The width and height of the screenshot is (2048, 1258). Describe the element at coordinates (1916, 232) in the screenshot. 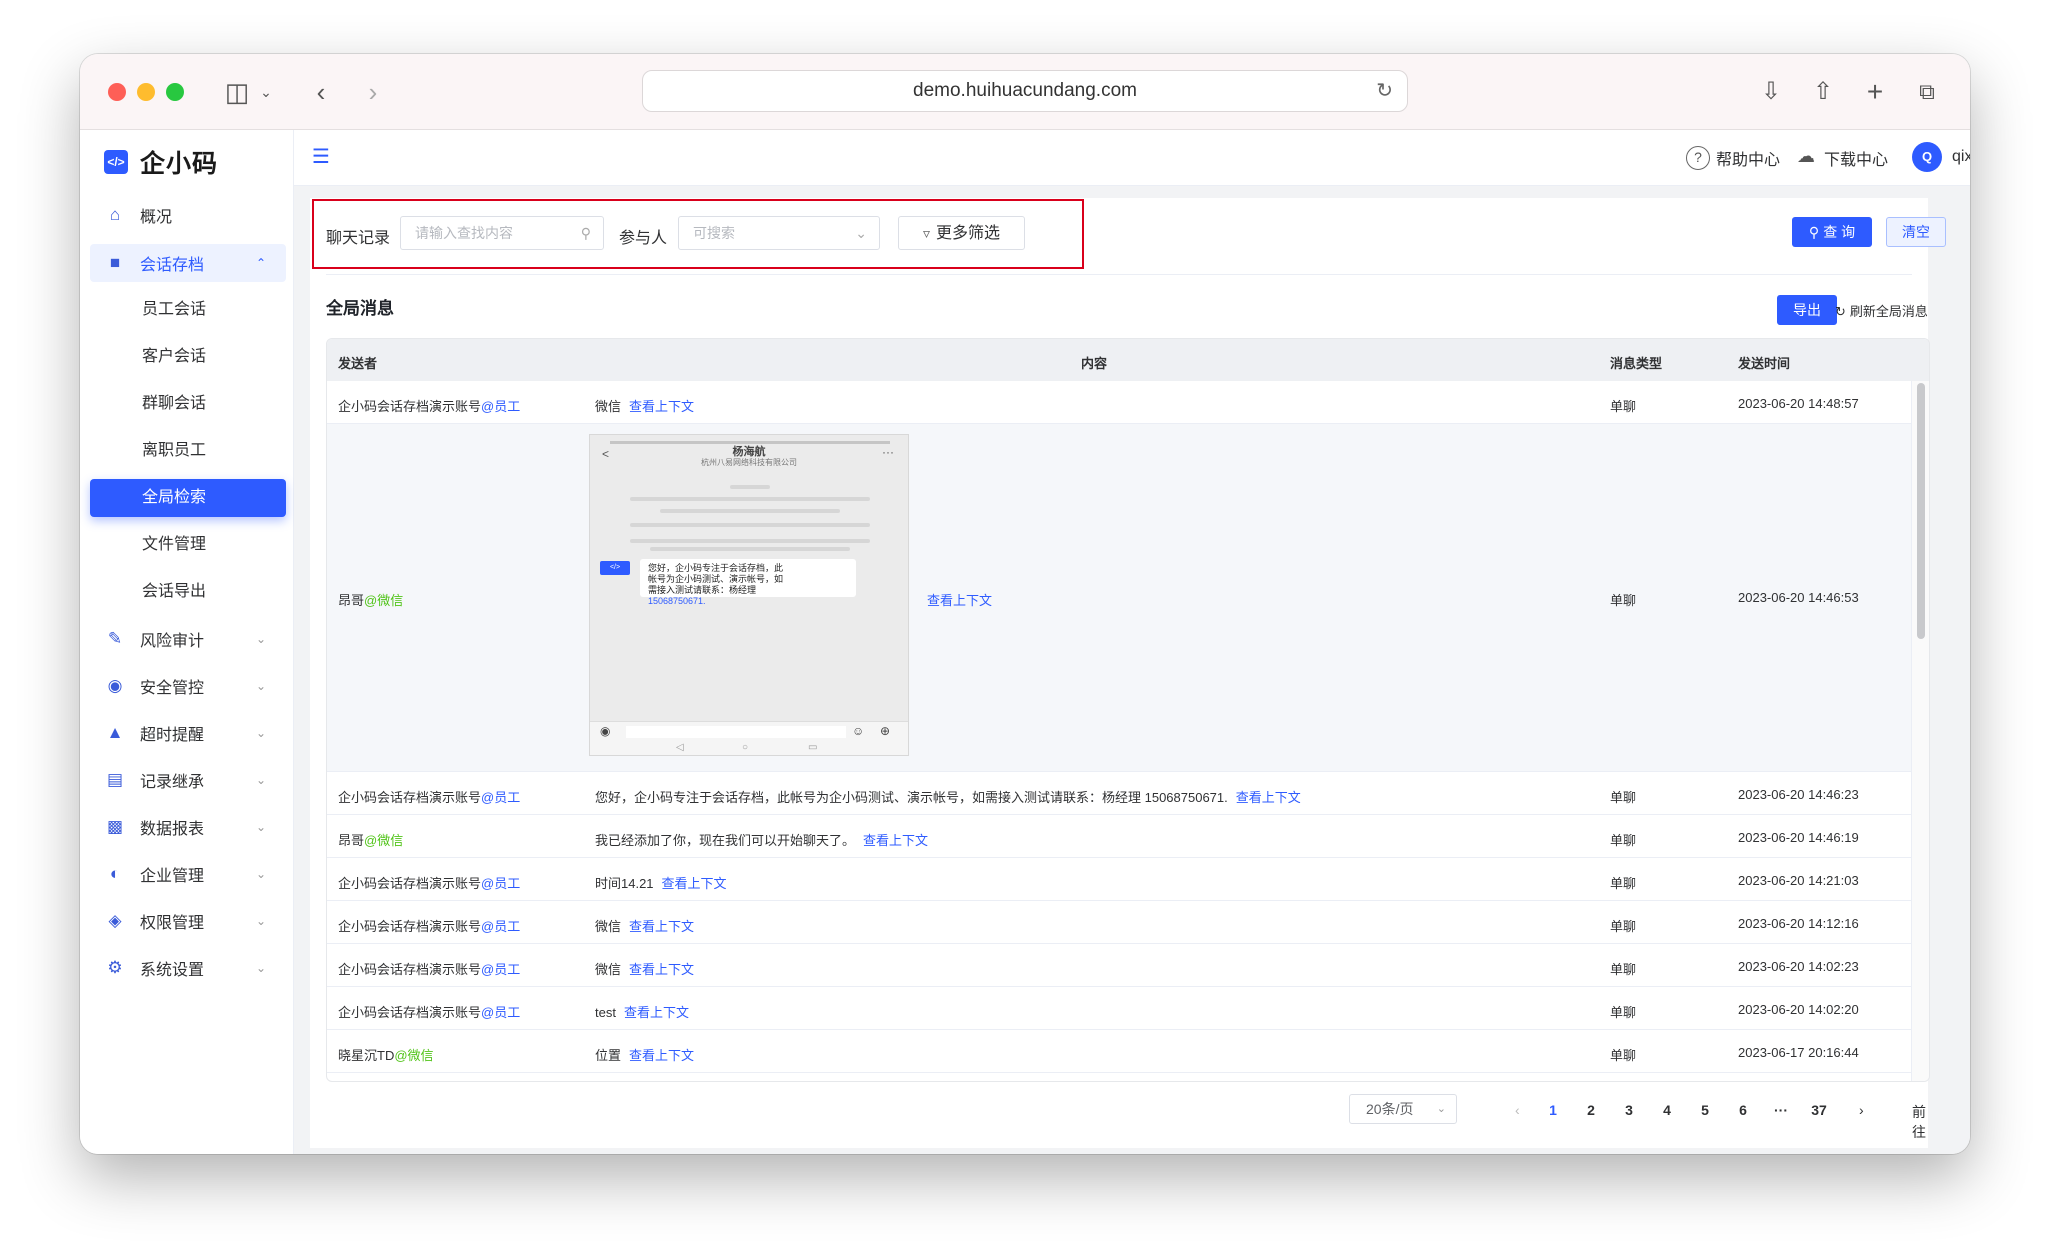

I see `clear-button: 清空` at that location.